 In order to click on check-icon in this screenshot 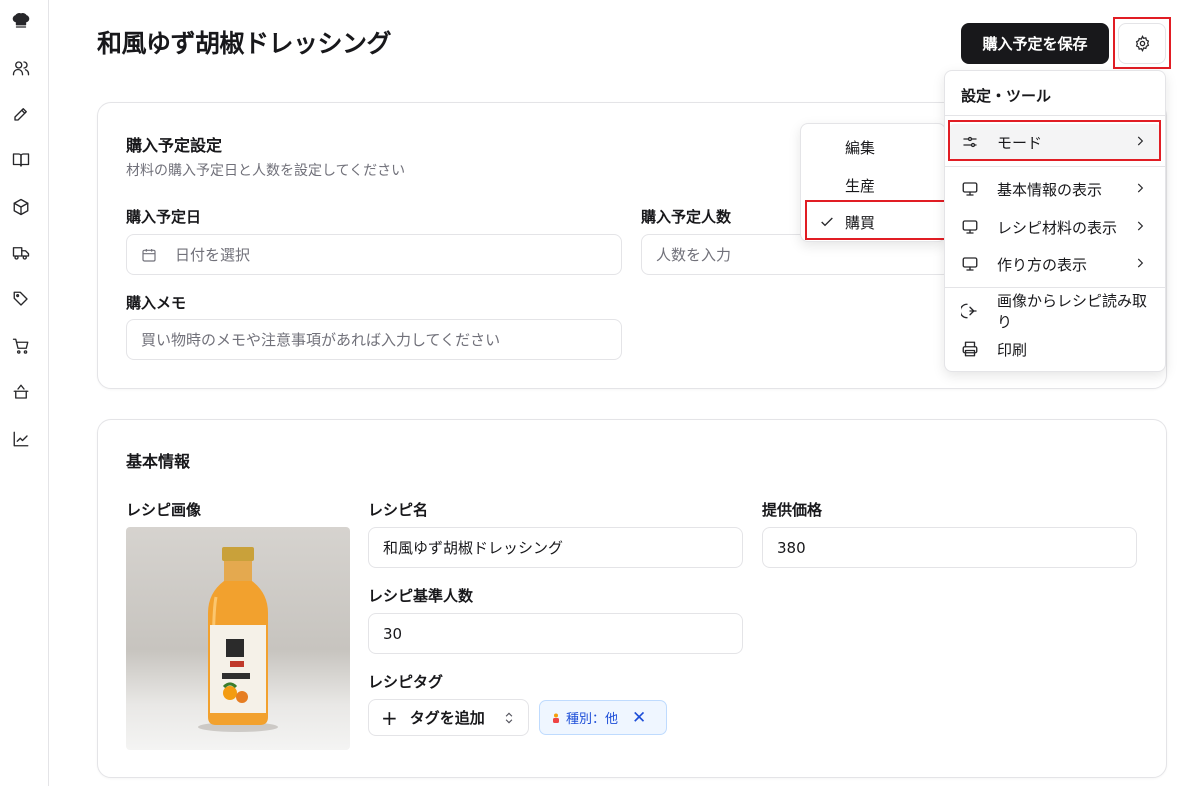, I will do `click(827, 222)`.